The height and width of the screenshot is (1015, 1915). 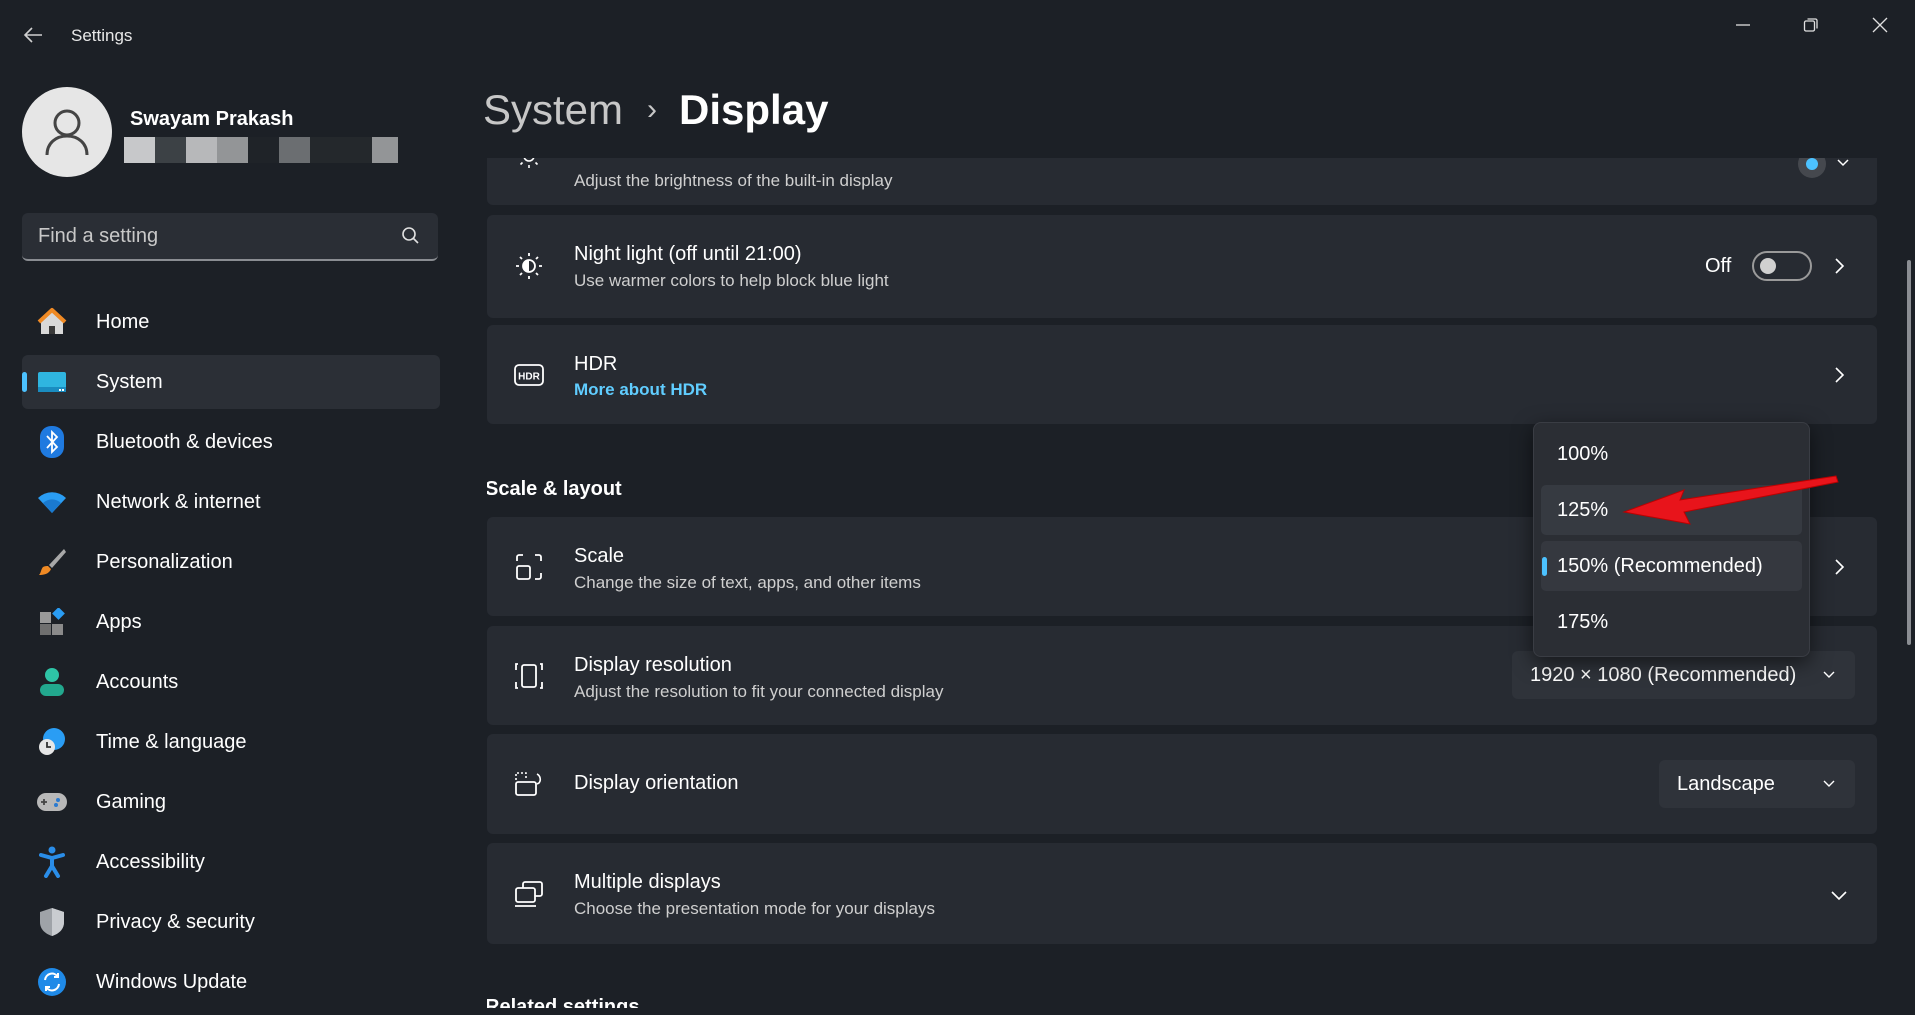 I want to click on sidebar-item-label: Bluetooth & devices, so click(x=184, y=441).